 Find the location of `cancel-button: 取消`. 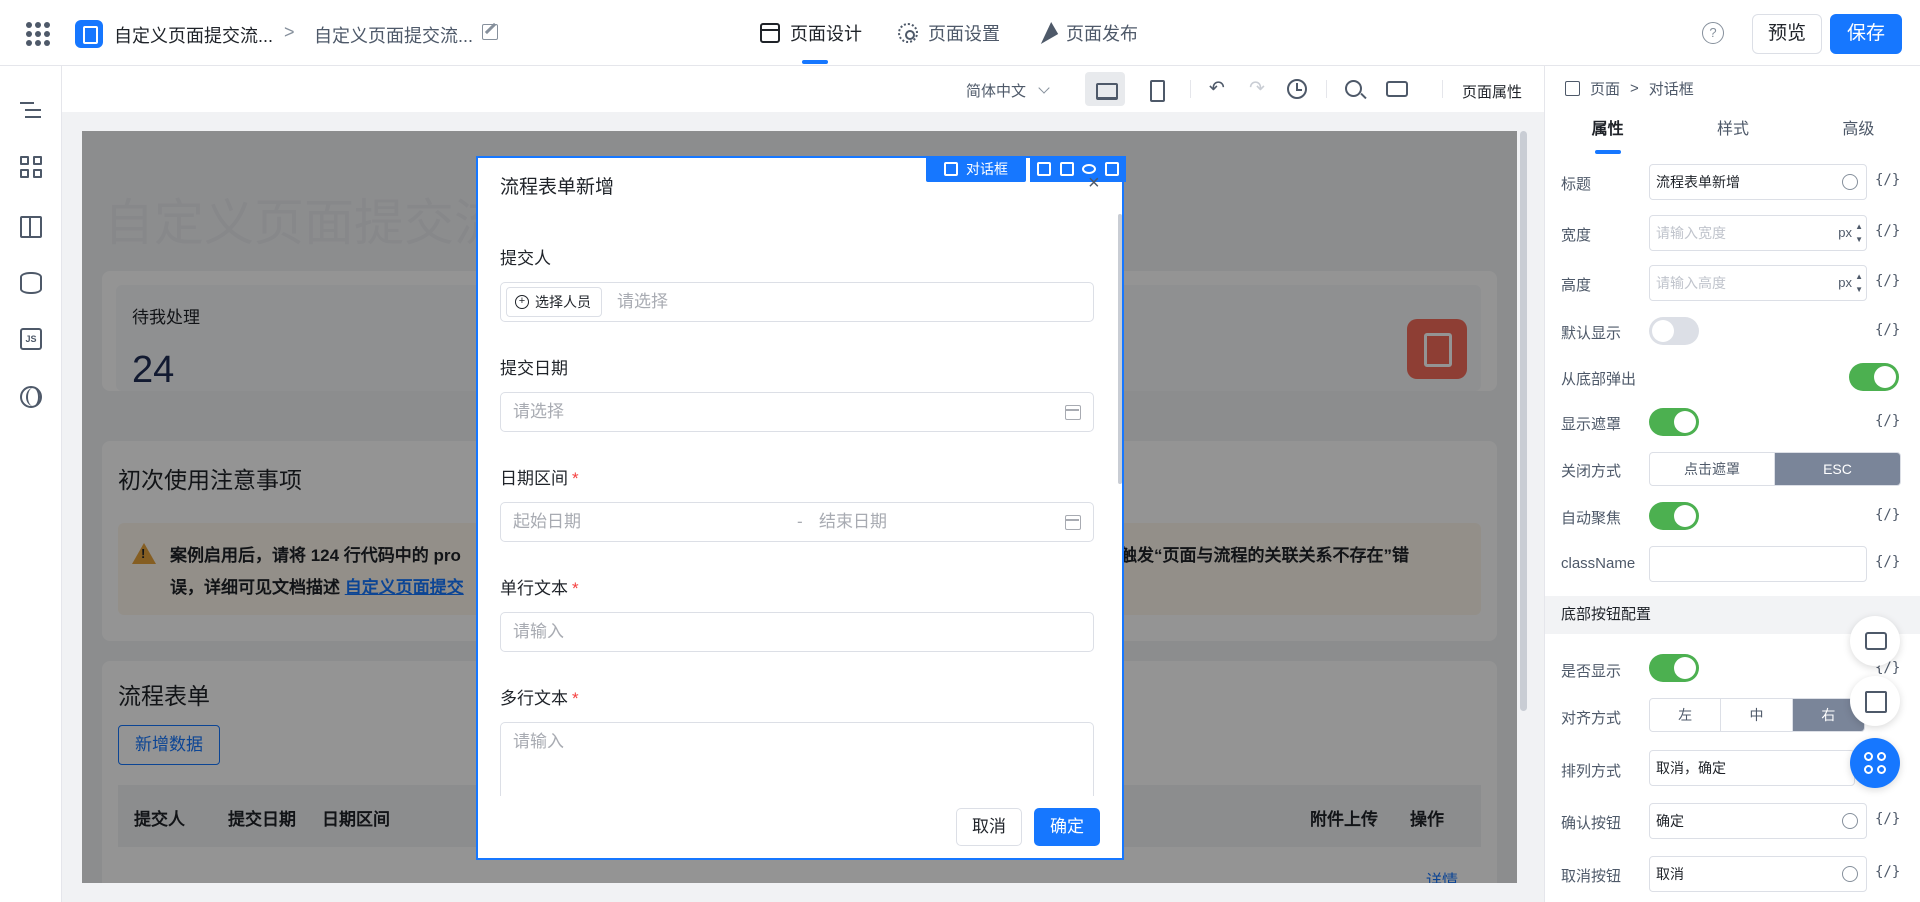

cancel-button: 取消 is located at coordinates (989, 827).